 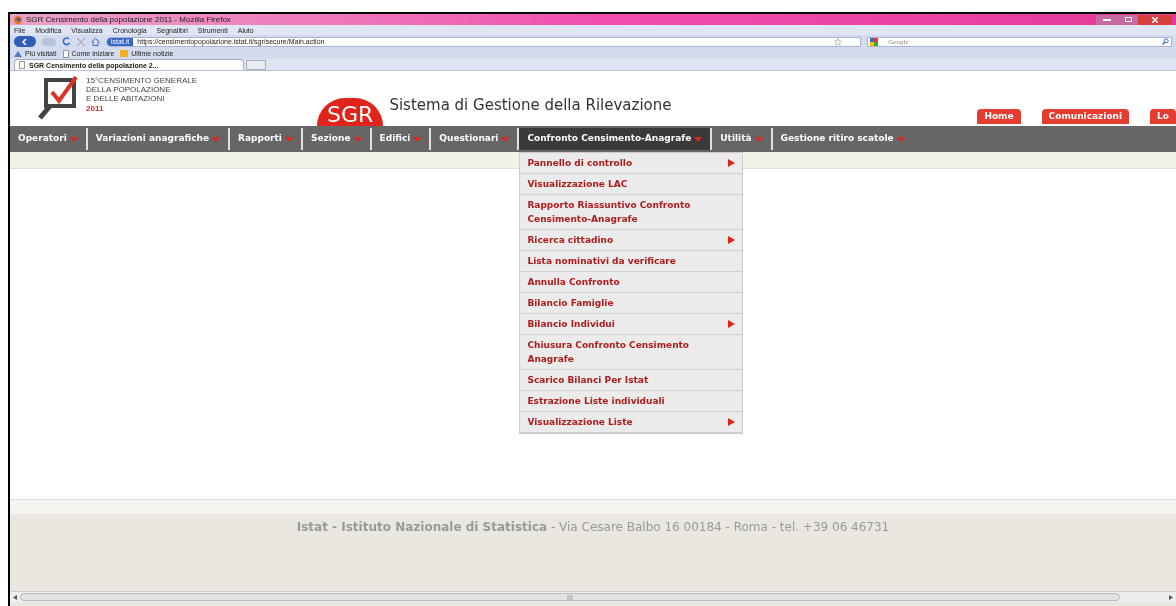 I want to click on dropdown-item: Bilancio Individui, so click(x=631, y=324).